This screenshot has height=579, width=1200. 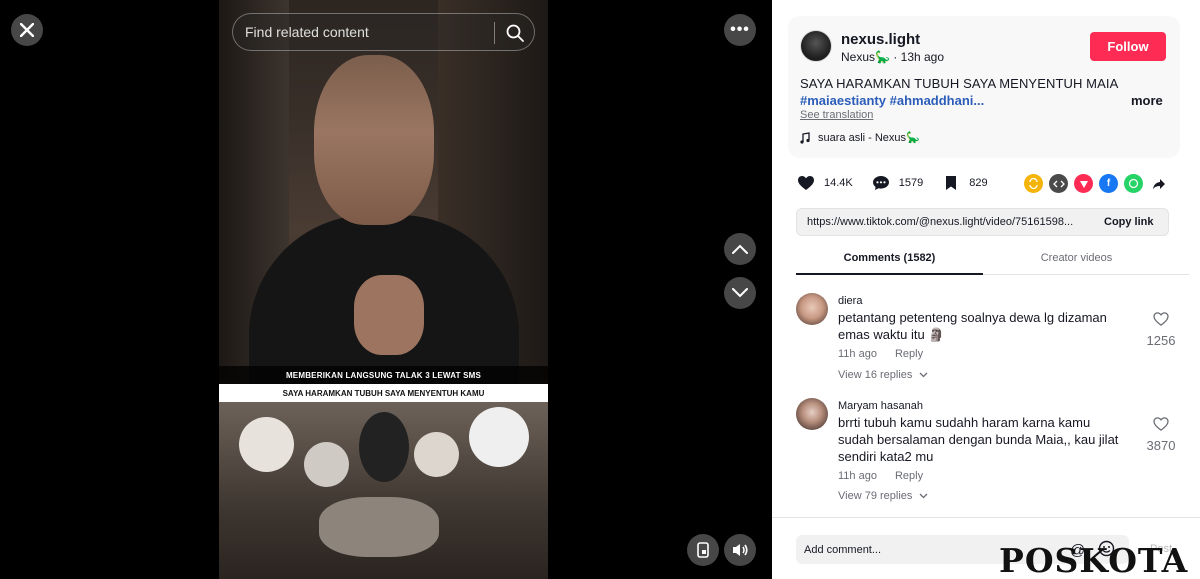 I want to click on copy-link-button: Copy link, so click(x=1129, y=222).